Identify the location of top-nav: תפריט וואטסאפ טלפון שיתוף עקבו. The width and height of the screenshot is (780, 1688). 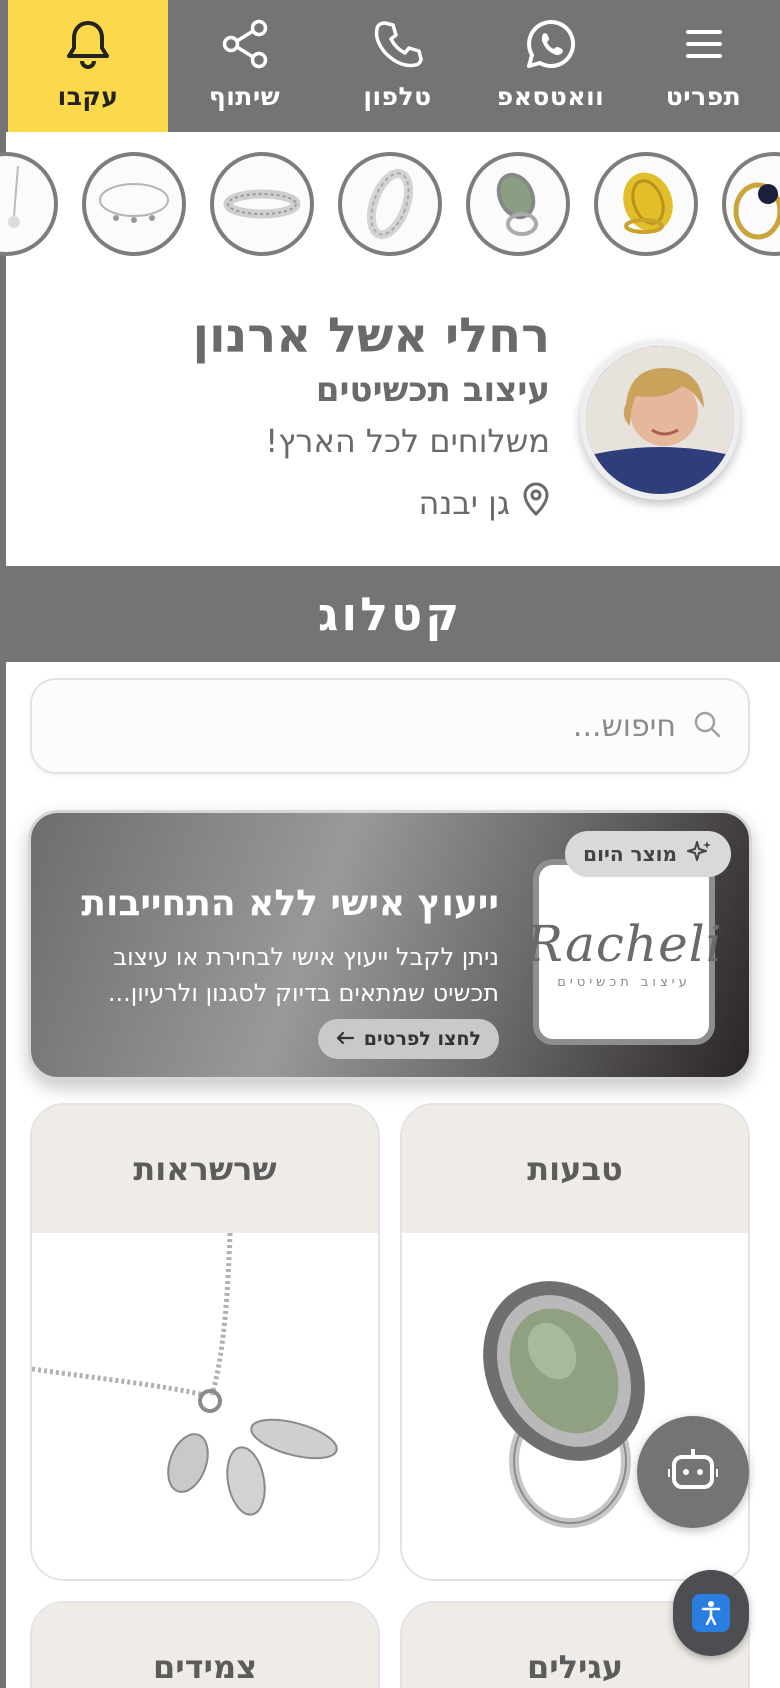
(390, 66).